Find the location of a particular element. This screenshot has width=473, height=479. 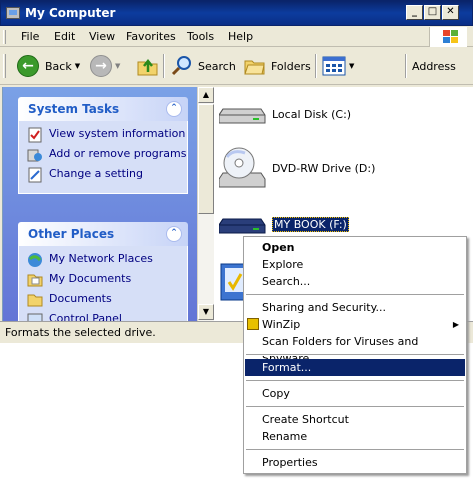

ctx-copy: Copy is located at coordinates (355, 393).